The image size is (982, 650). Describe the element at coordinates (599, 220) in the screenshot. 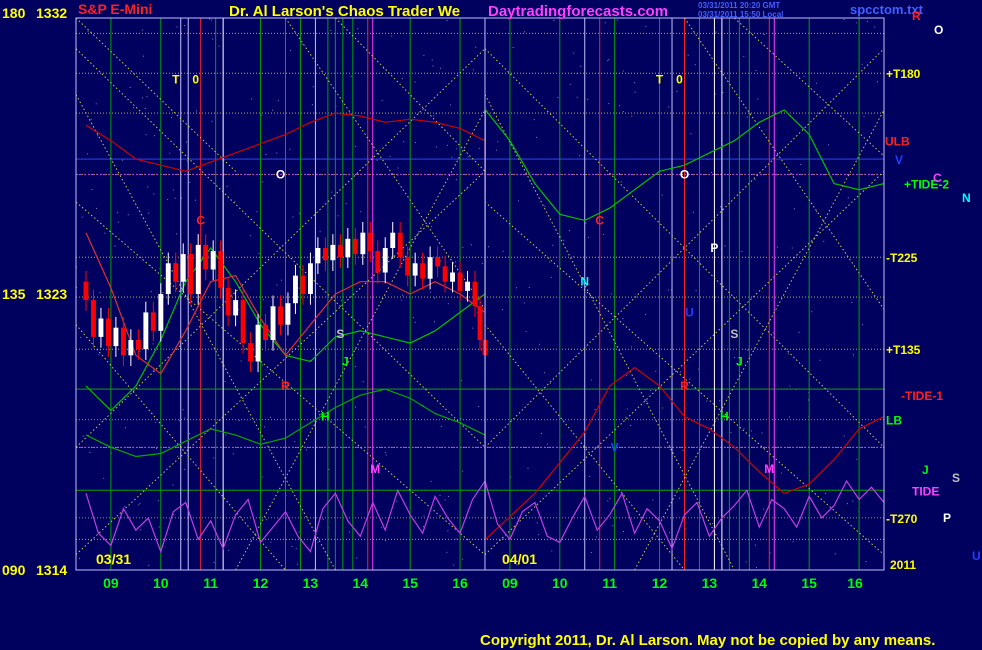

I see `planet-marker-label: C` at that location.